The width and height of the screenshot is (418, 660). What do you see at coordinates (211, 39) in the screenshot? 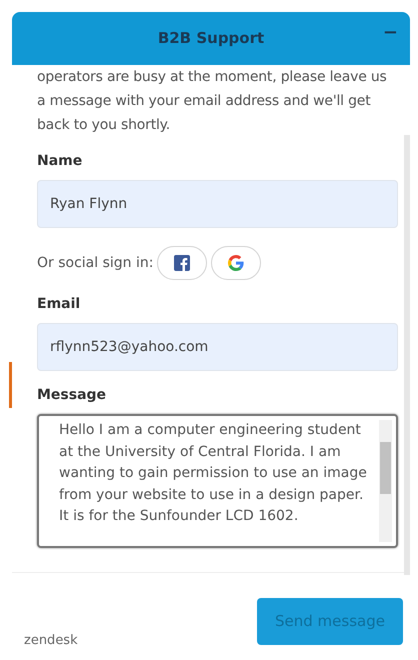
I see `widget-title: B2B Support` at bounding box center [211, 39].